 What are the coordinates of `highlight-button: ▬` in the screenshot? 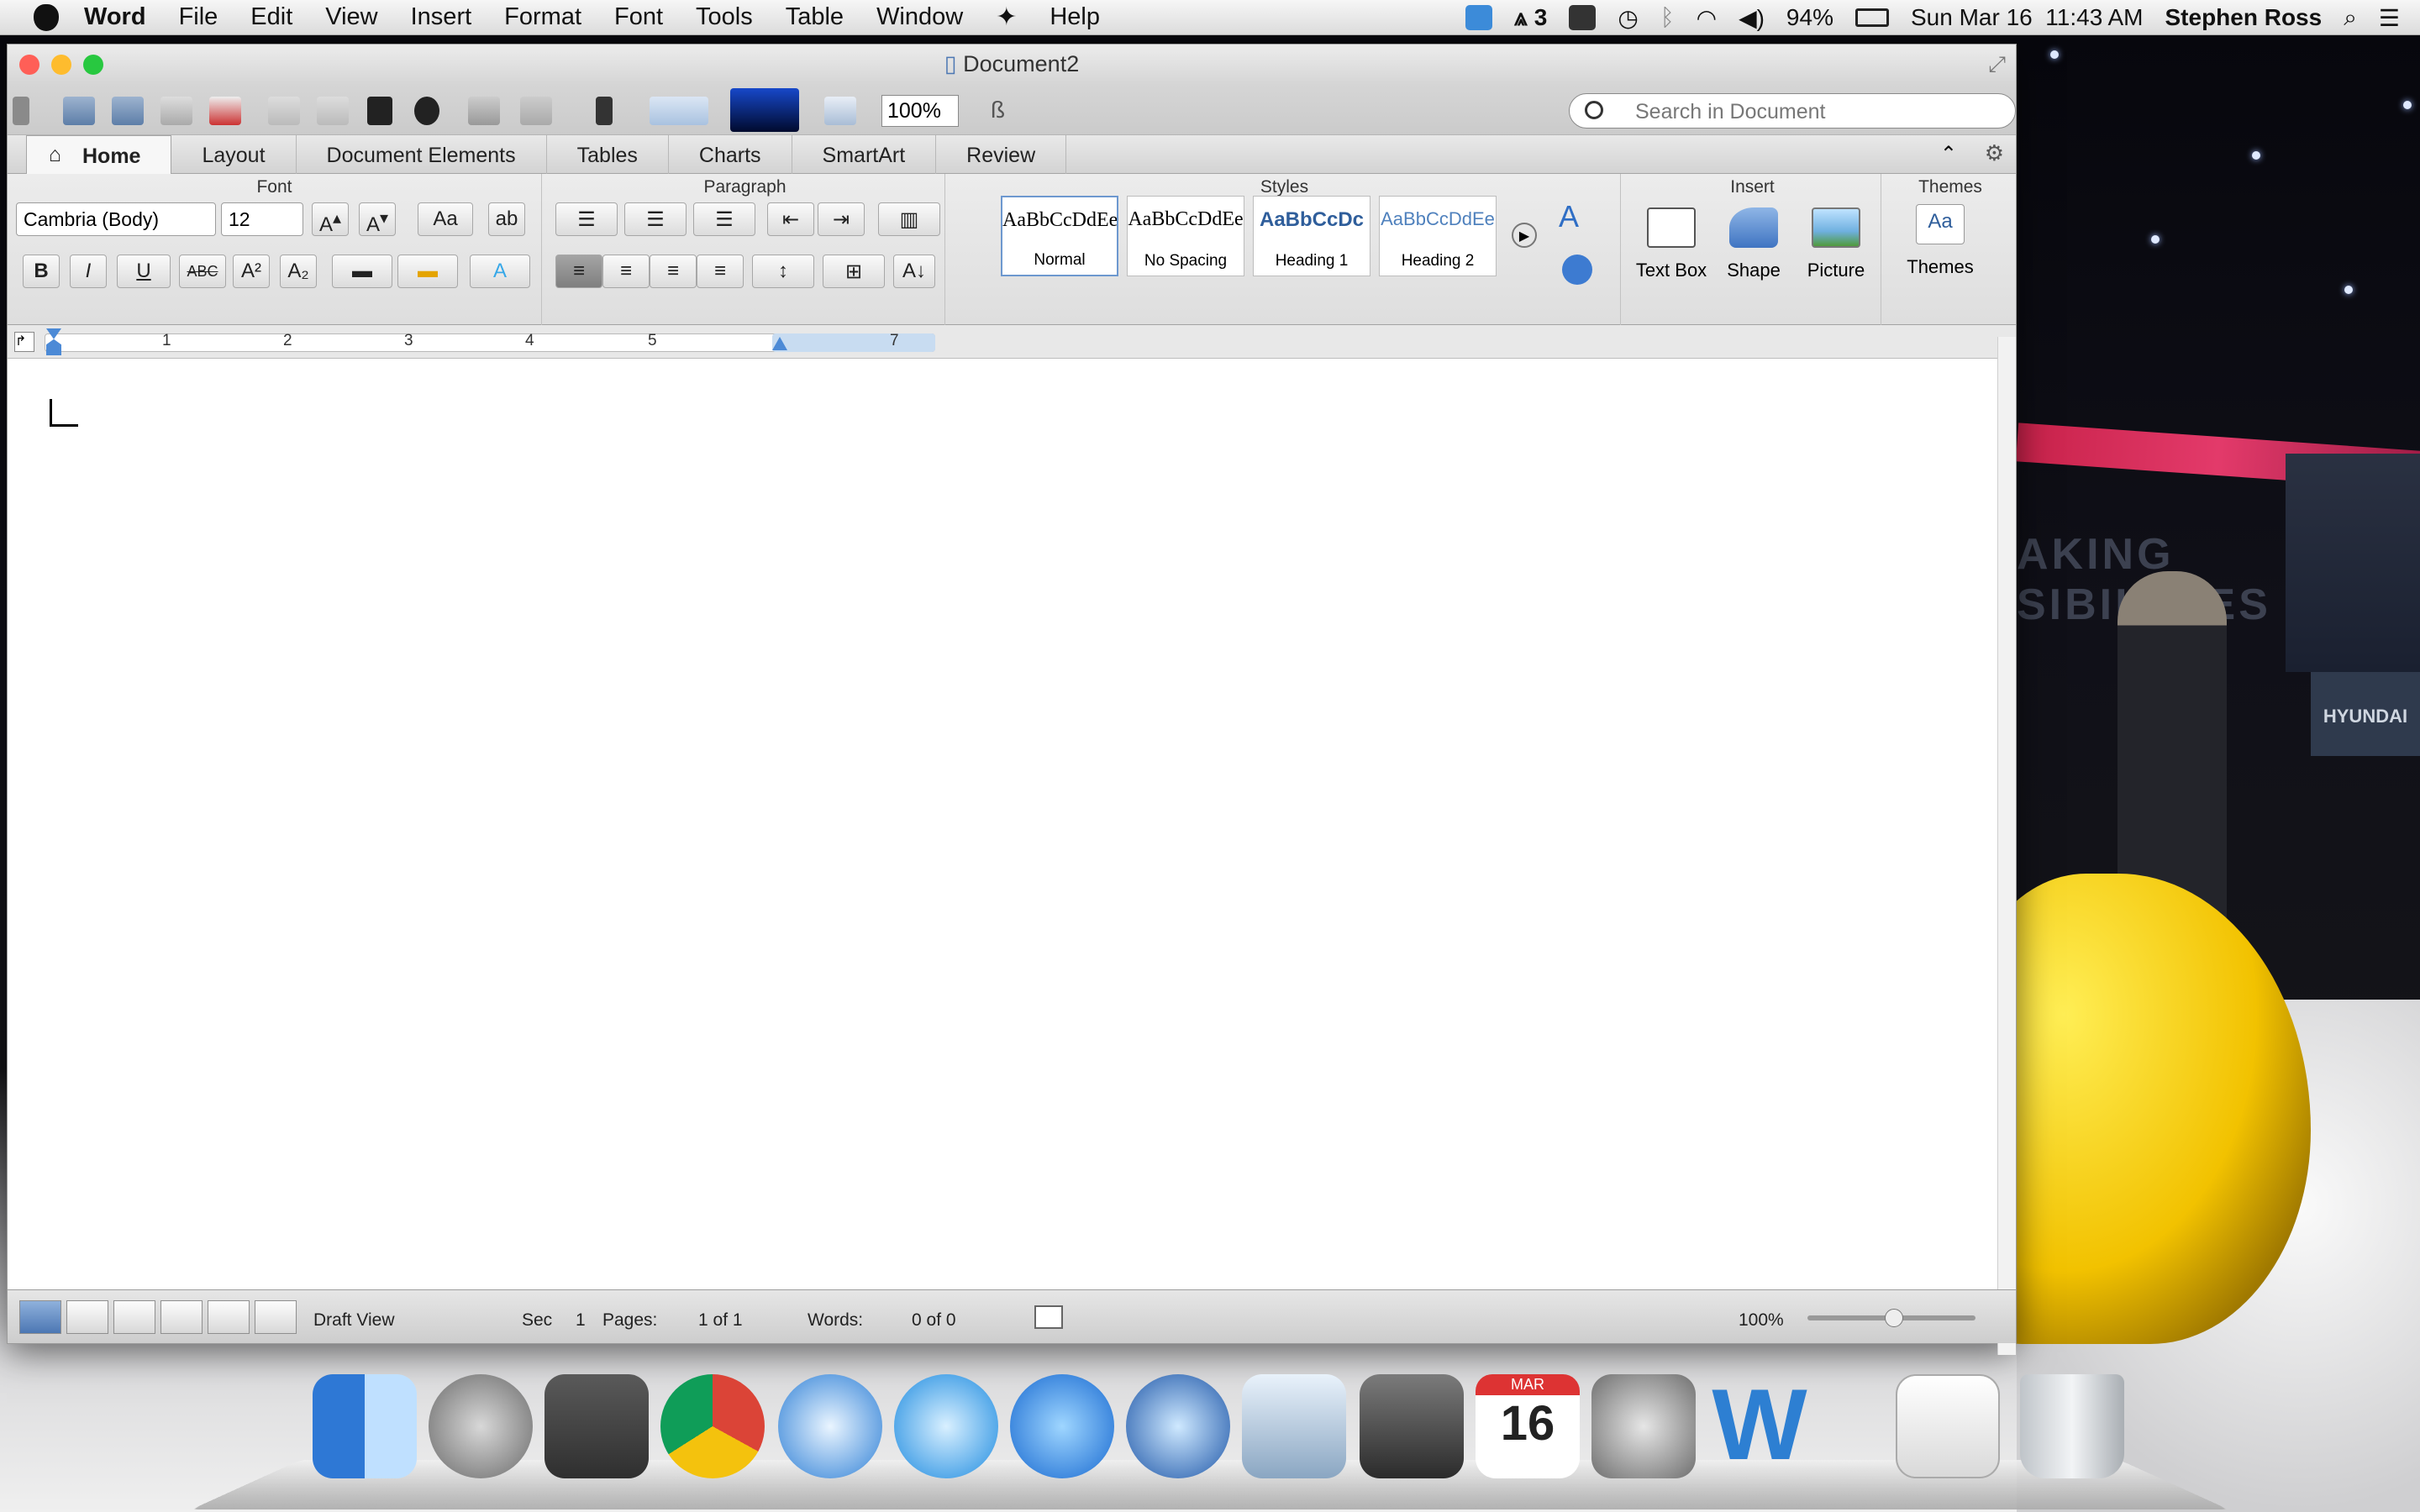 It's located at (362, 271).